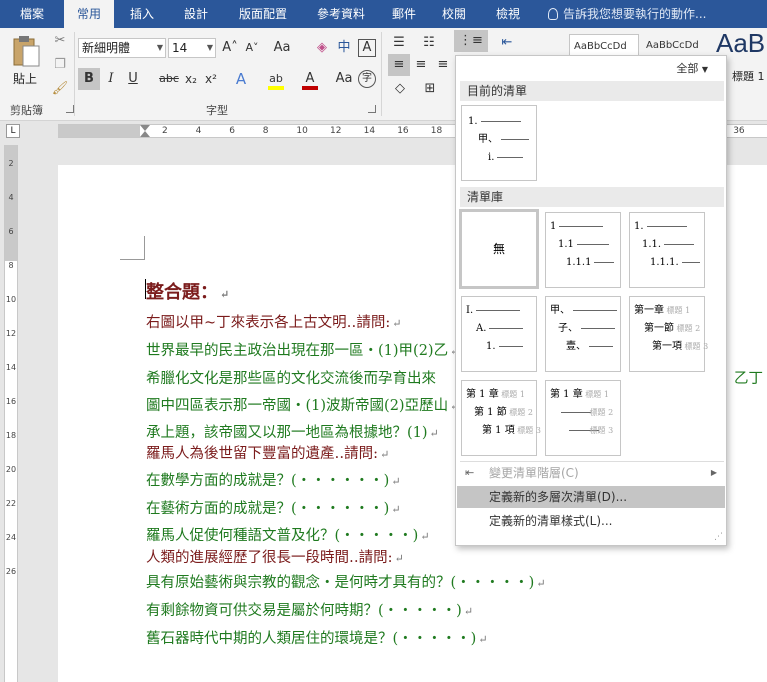  What do you see at coordinates (111, 79) in the screenshot?
I see `italic-button: I` at bounding box center [111, 79].